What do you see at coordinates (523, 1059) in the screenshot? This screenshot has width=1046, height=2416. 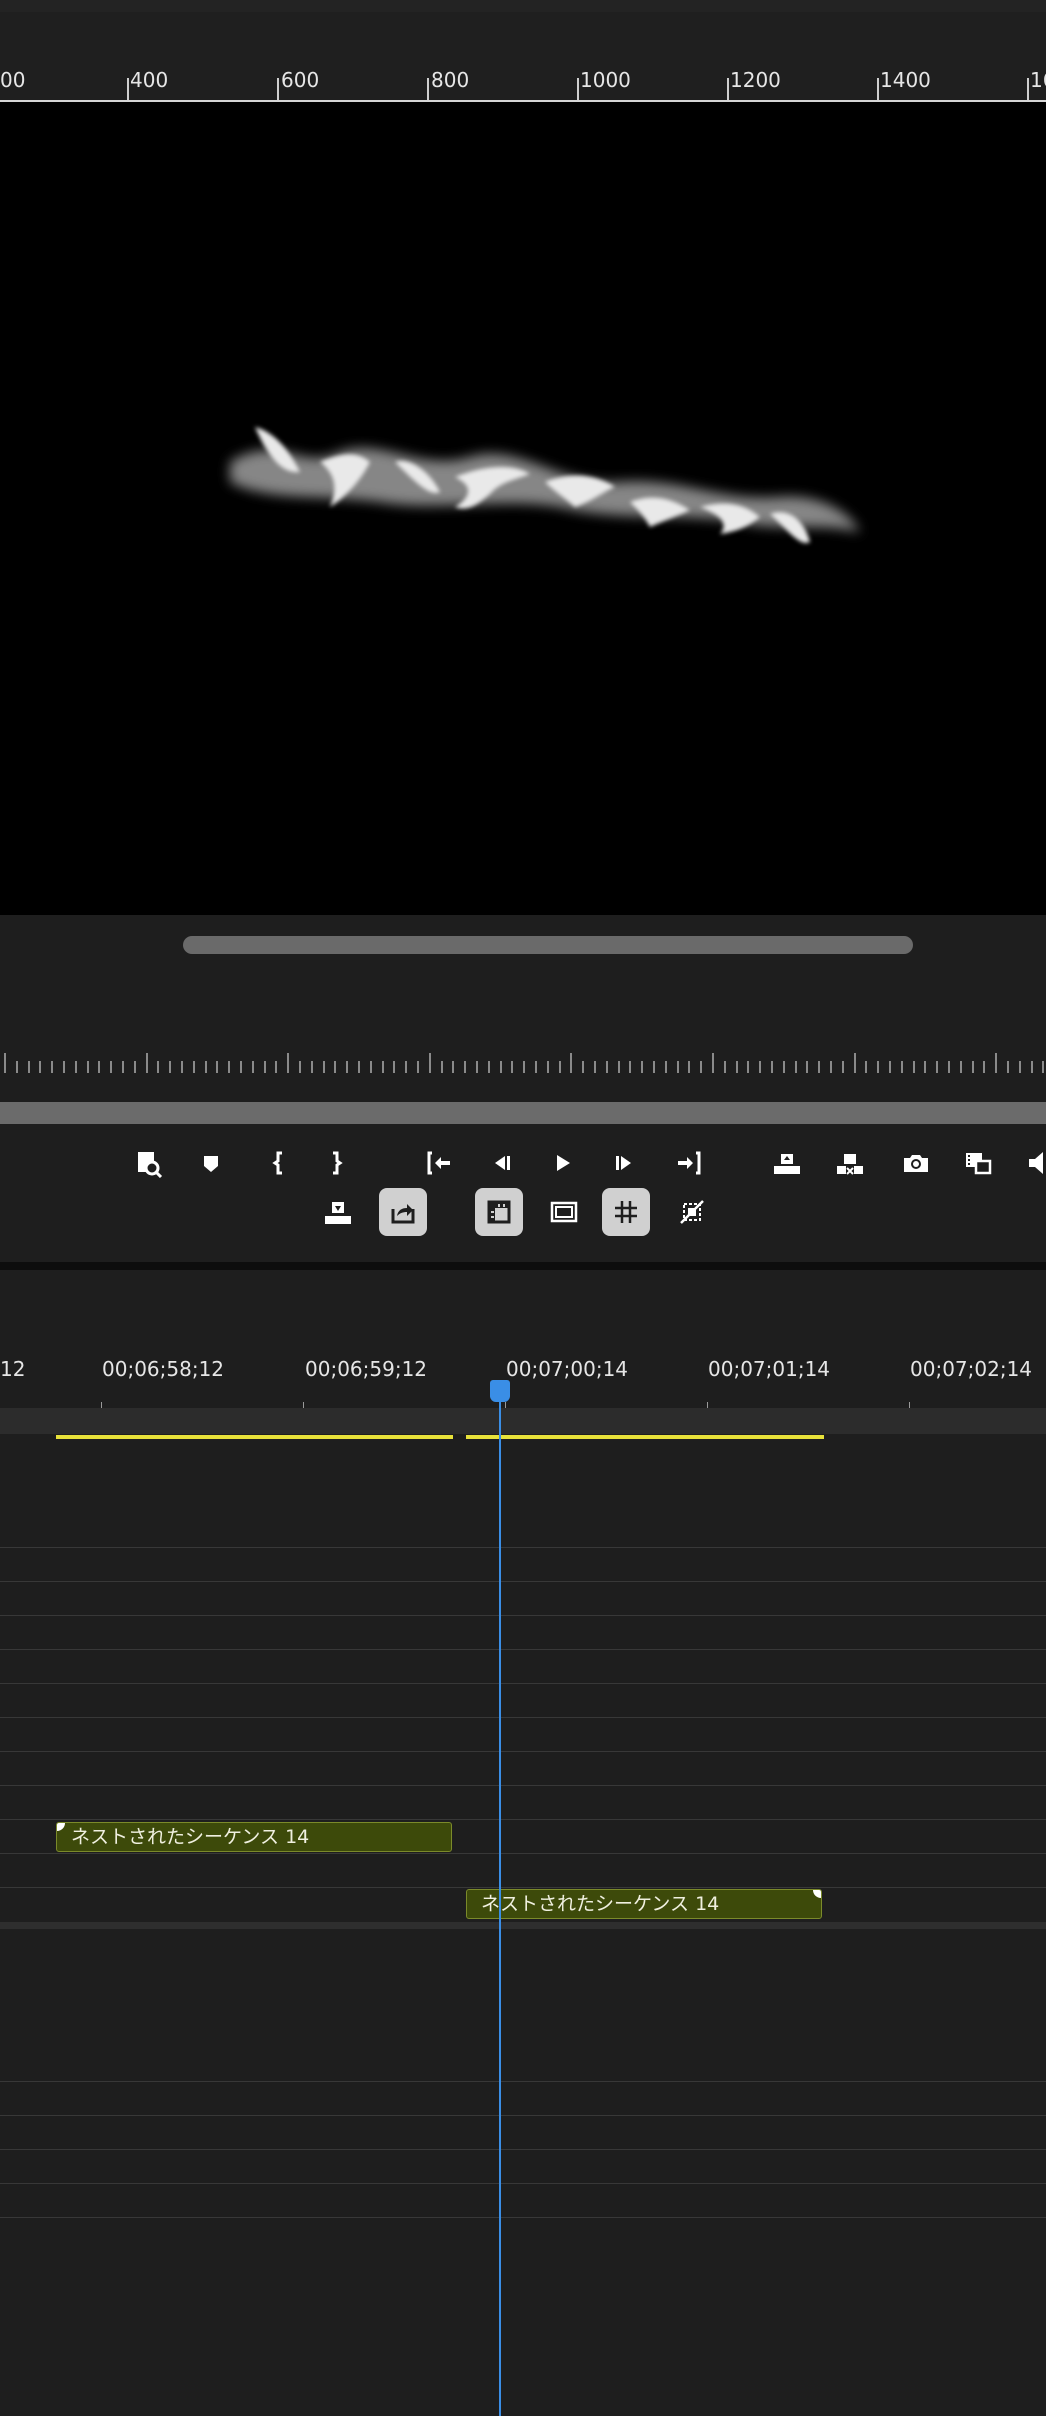 I see `monitor-time-ruler` at bounding box center [523, 1059].